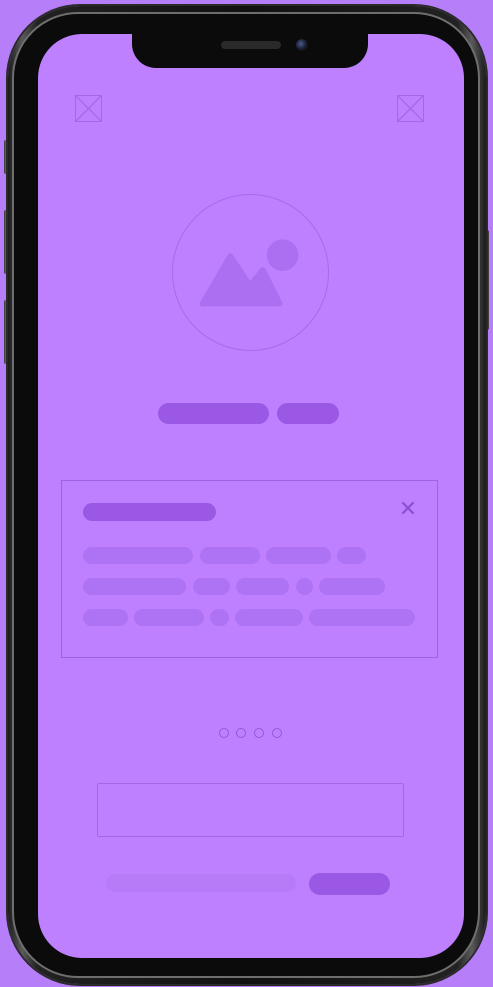  What do you see at coordinates (408, 510) in the screenshot?
I see `card-close-icon: ✕` at bounding box center [408, 510].